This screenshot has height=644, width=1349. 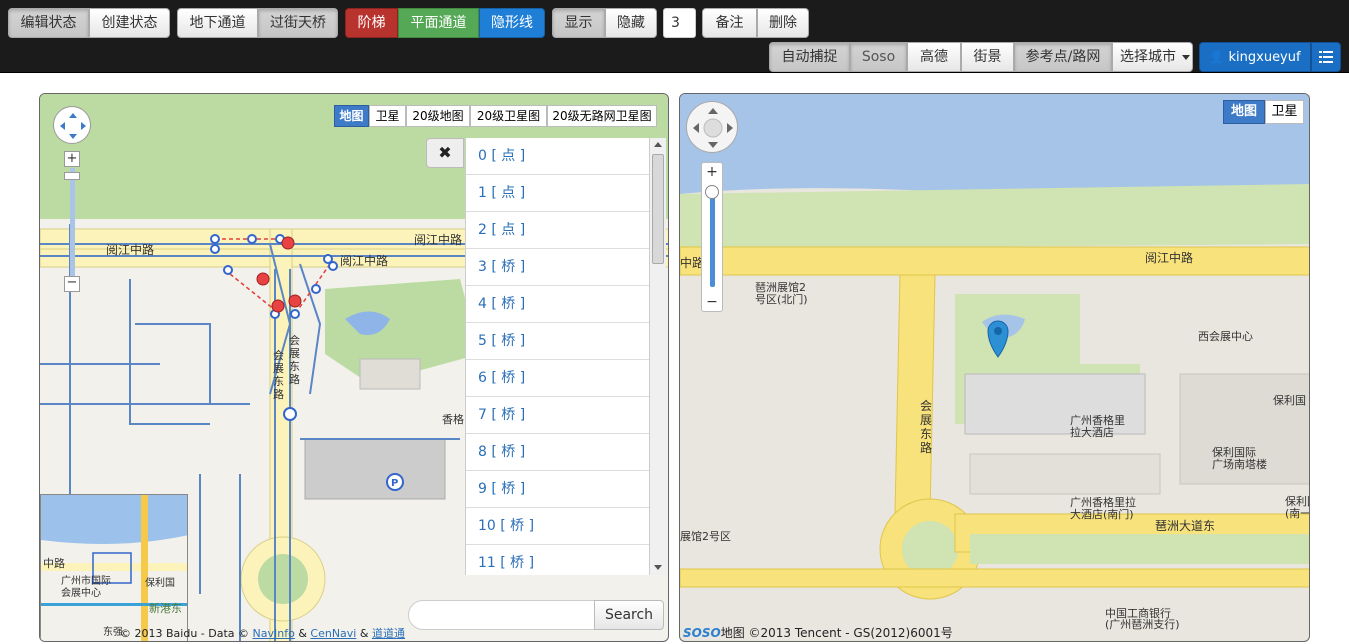 I want to click on list-scrollbar, so click(x=657, y=356).